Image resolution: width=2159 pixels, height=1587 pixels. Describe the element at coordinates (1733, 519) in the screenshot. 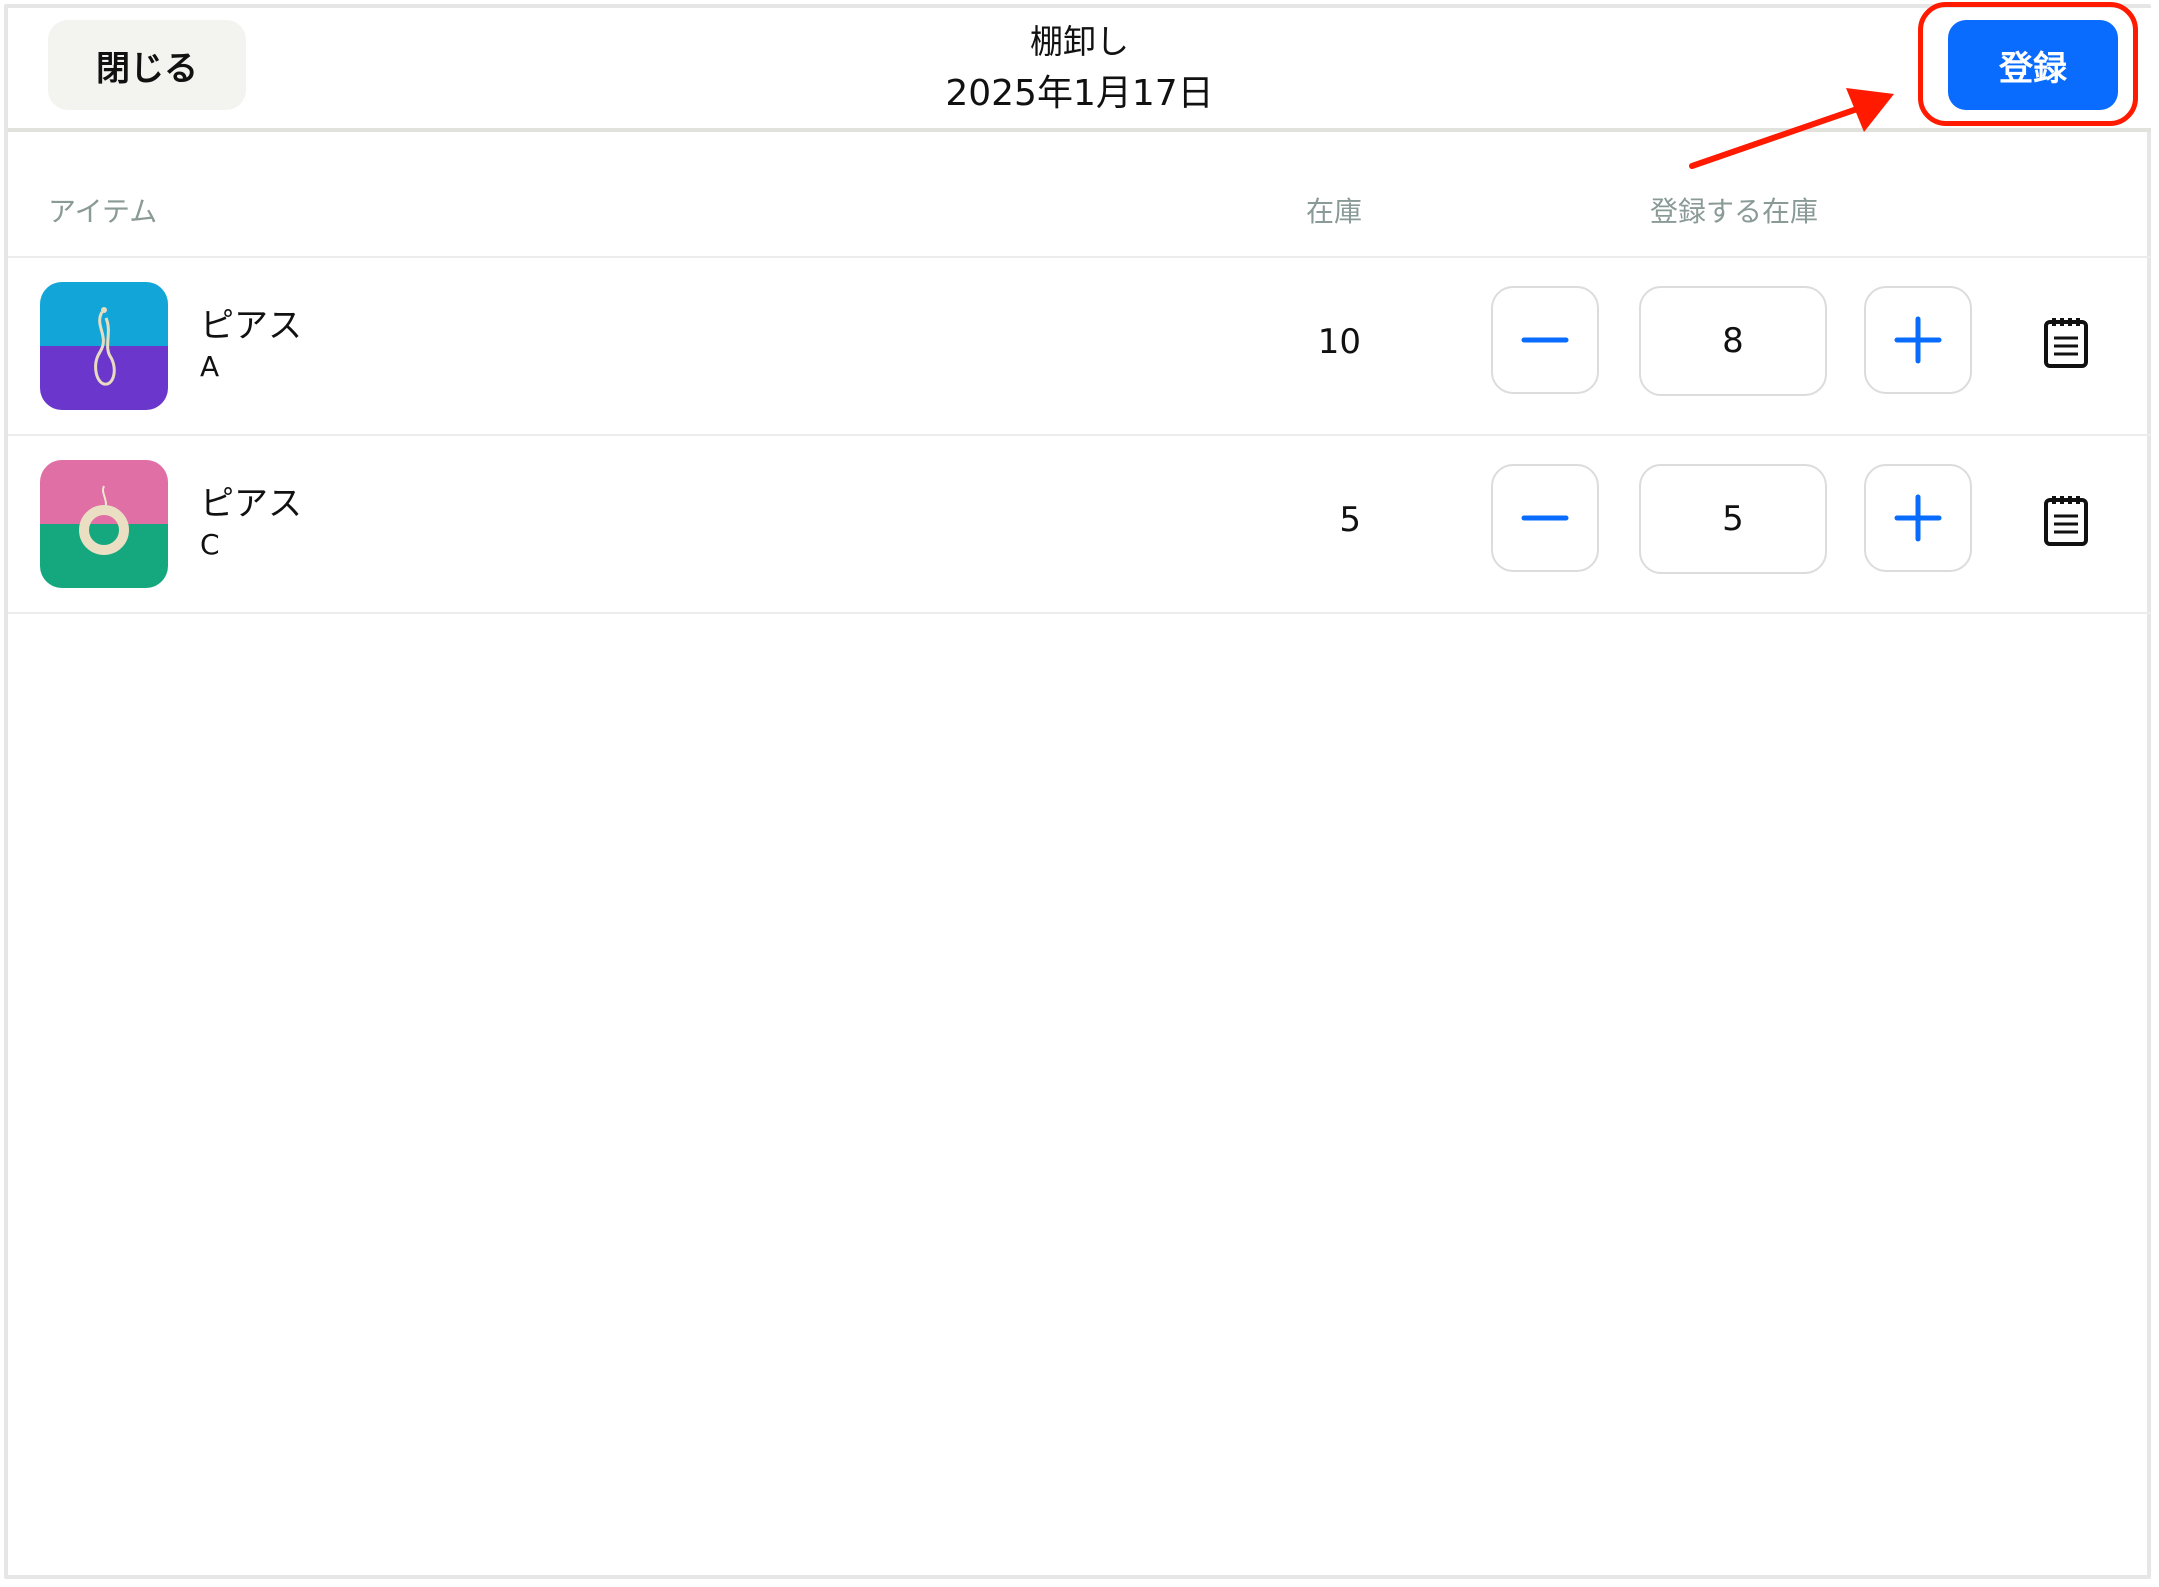

I see `register-quantity-input: 5` at that location.